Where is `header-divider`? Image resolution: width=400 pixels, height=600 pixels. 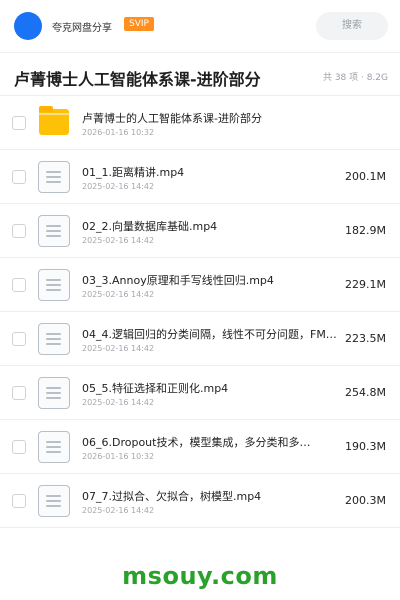
header-divider is located at coordinates (200, 52).